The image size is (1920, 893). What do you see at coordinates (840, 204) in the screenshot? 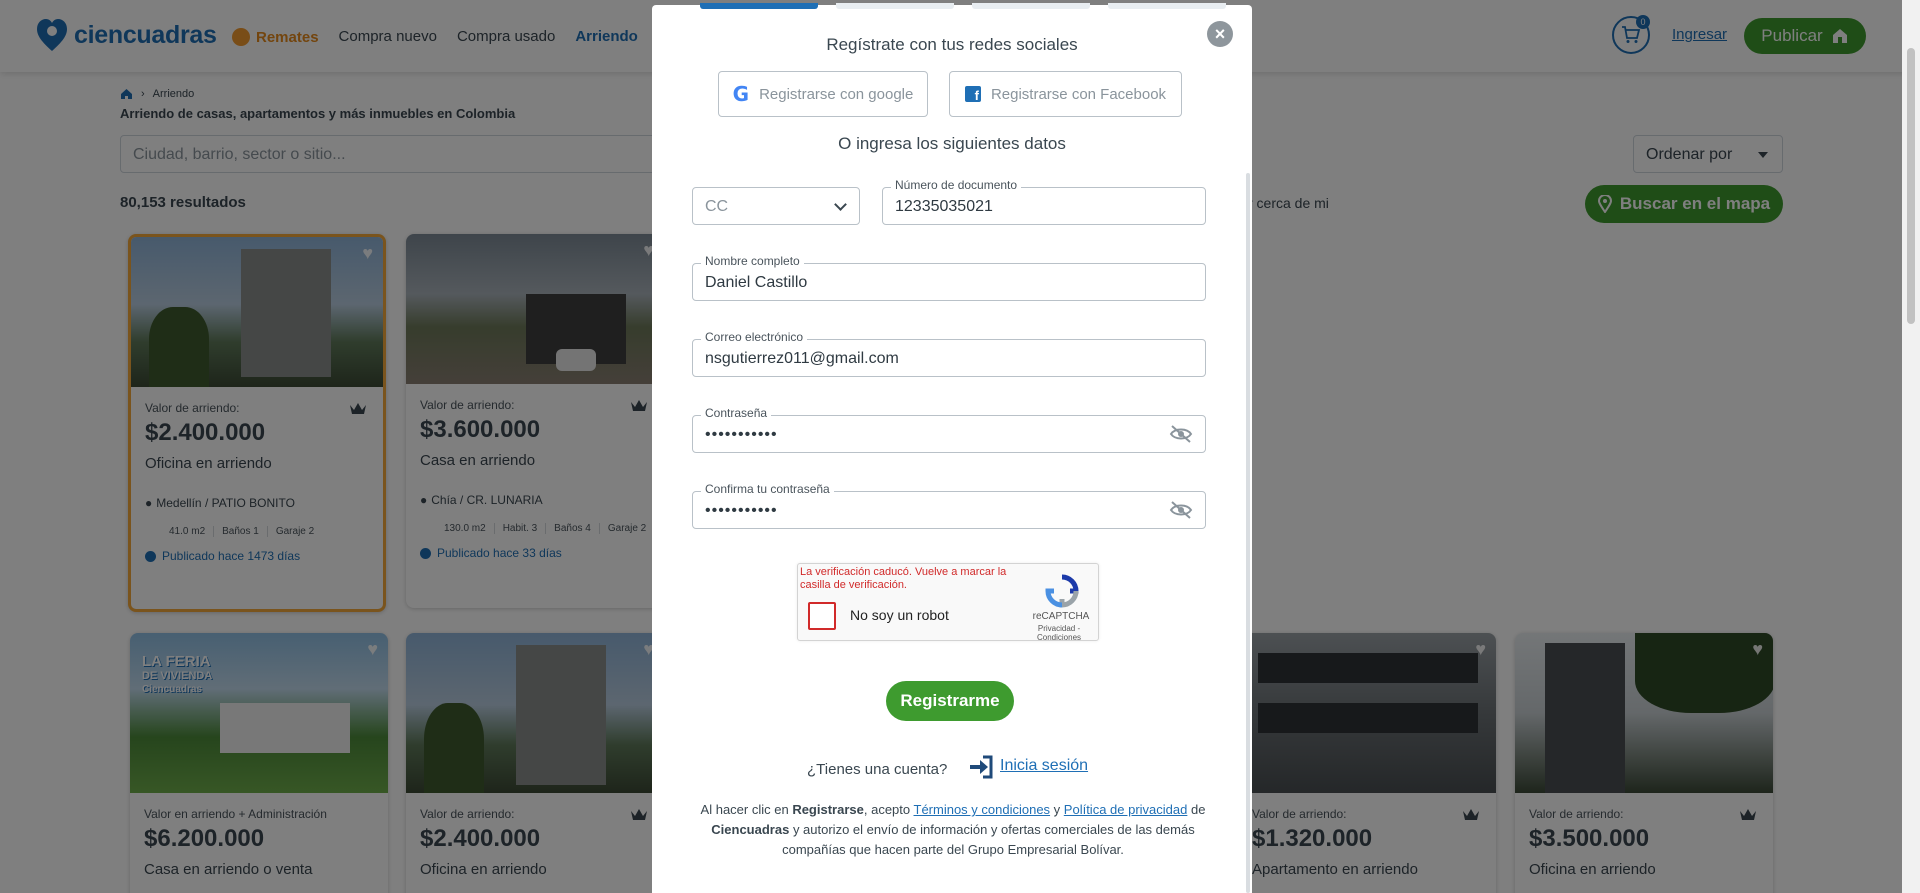
I see `chevron-down-icon` at bounding box center [840, 204].